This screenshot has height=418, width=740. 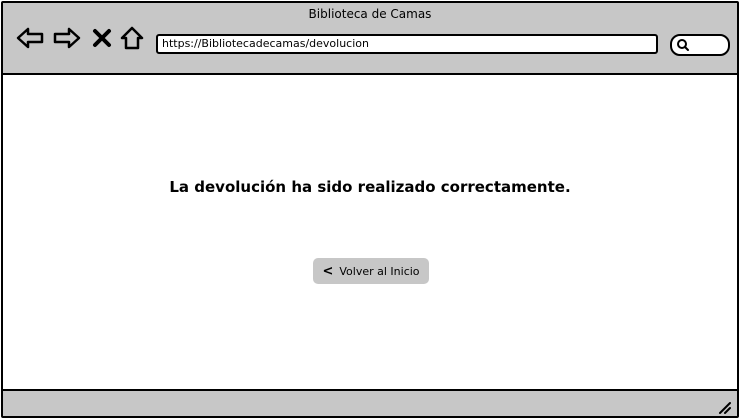 I want to click on back-to-home-button: < Volver al Inicio, so click(x=371, y=271).